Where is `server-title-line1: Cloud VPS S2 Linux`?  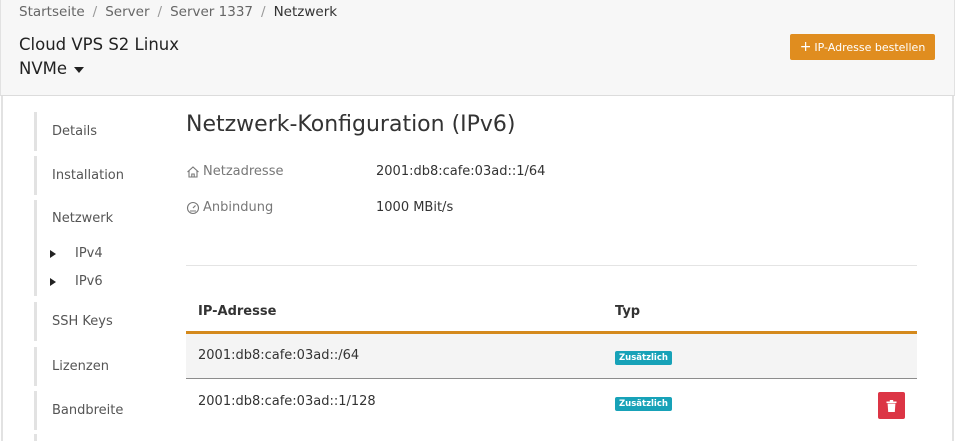 server-title-line1: Cloud VPS S2 Linux is located at coordinates (99, 44).